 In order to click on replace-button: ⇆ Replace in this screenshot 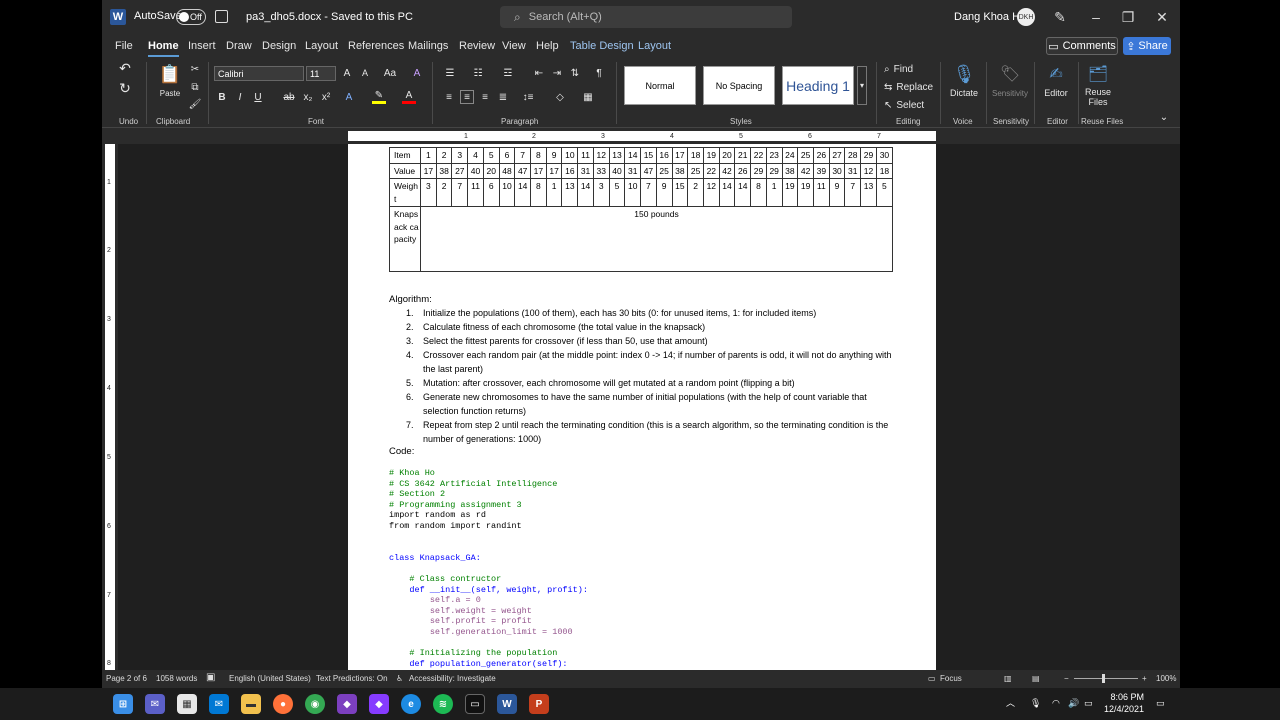, I will do `click(909, 87)`.